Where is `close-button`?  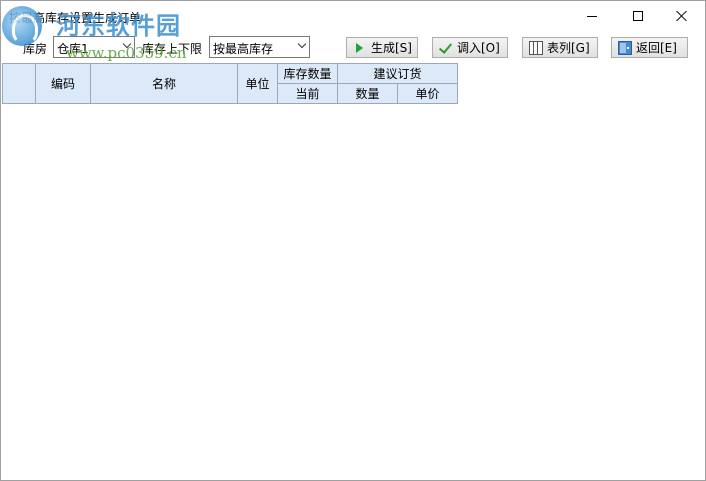 close-button is located at coordinates (682, 16).